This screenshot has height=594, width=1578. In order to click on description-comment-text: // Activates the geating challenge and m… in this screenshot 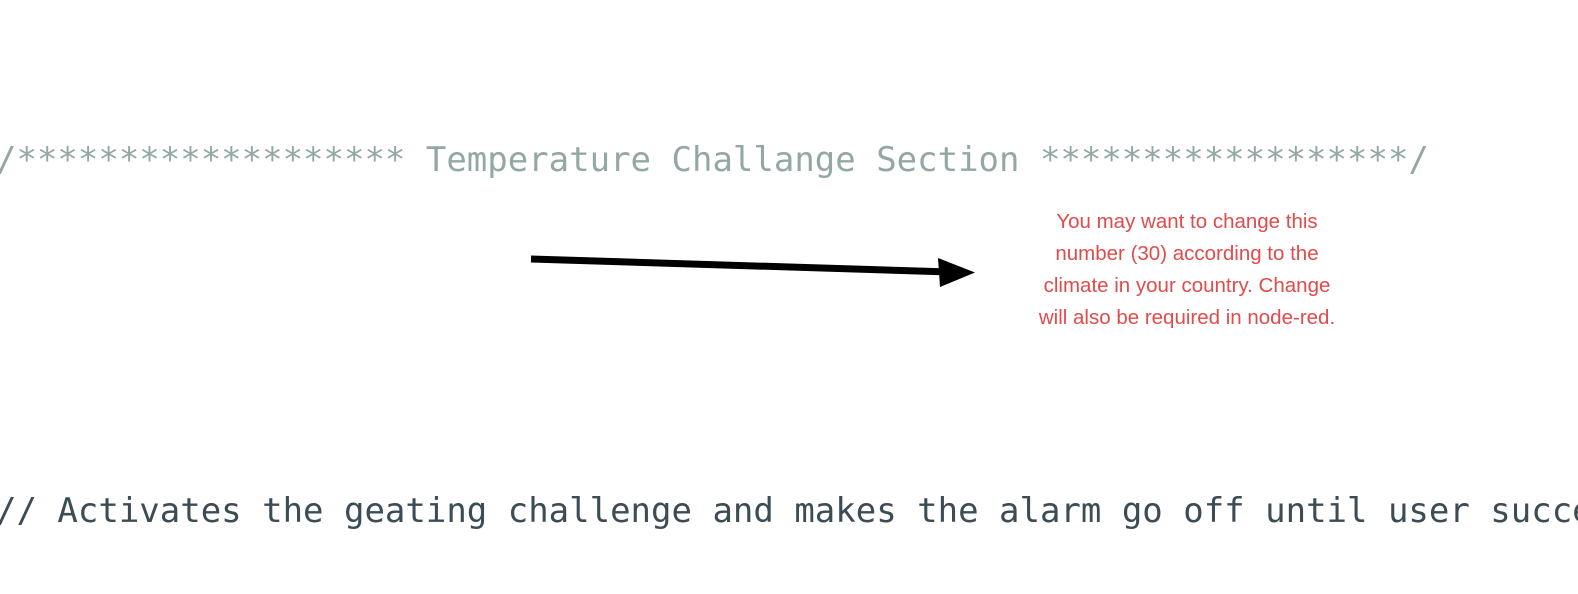, I will do `click(789, 510)`.